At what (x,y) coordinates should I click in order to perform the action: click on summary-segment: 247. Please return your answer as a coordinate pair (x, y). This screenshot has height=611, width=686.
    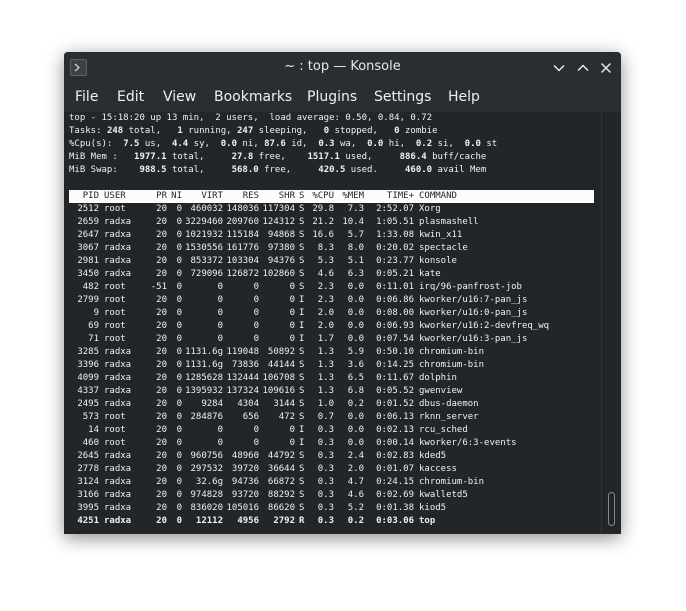
    Looking at the image, I should click on (245, 131).